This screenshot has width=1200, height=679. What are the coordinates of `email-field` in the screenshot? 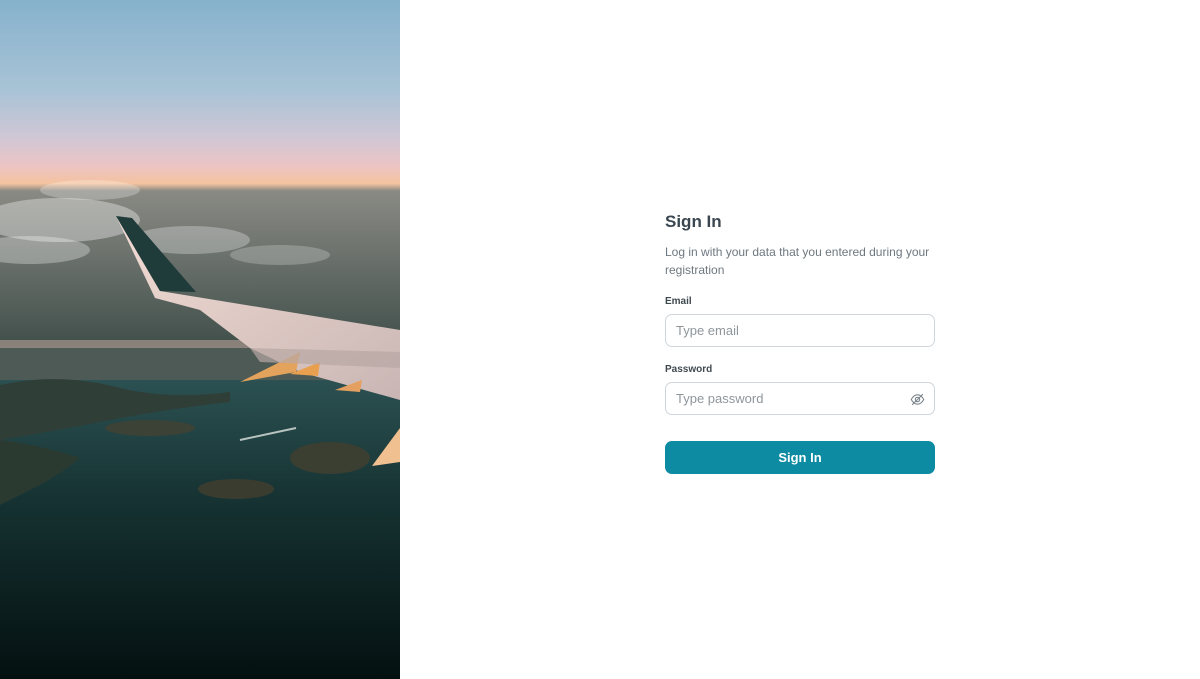 It's located at (800, 330).